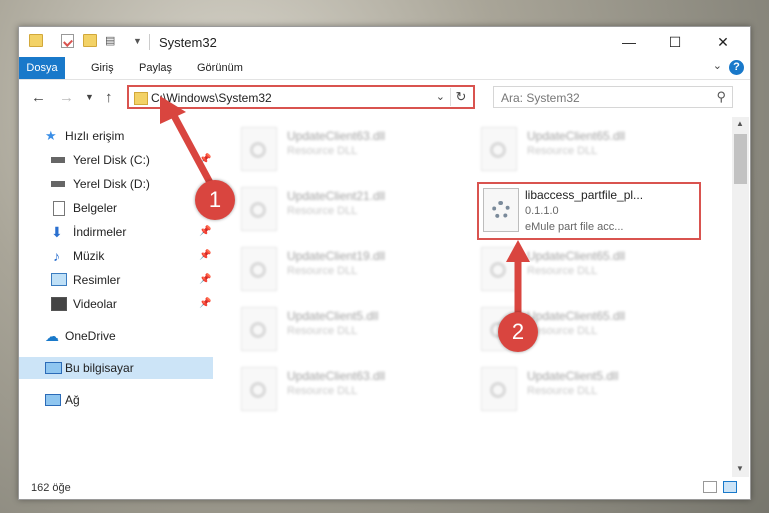  What do you see at coordinates (675, 42) in the screenshot?
I see `maximize-button: ☐` at bounding box center [675, 42].